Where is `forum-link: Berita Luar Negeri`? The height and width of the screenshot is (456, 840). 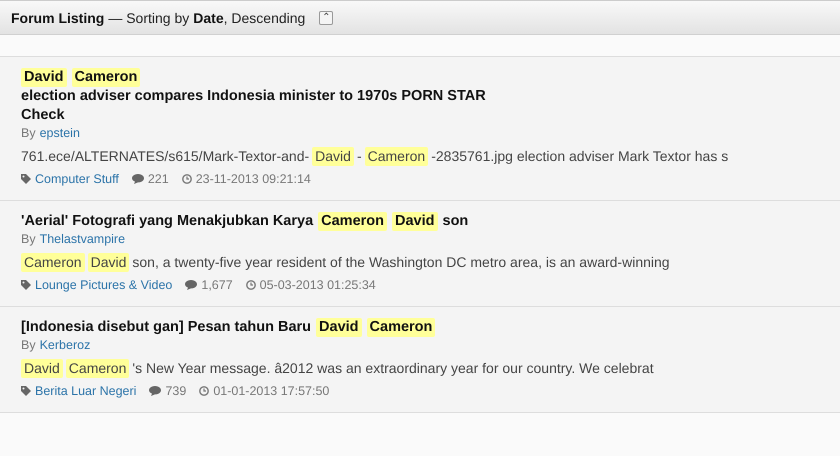
forum-link: Berita Luar Negeri is located at coordinates (85, 391).